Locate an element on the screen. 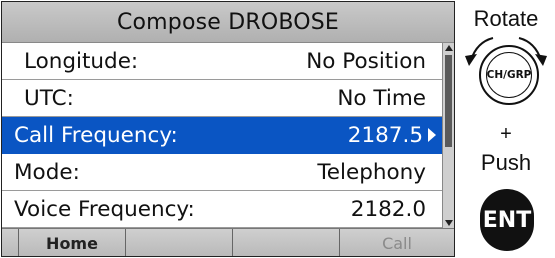 The width and height of the screenshot is (555, 258). row-value-wrap: 2187.5 is located at coordinates (392, 135).